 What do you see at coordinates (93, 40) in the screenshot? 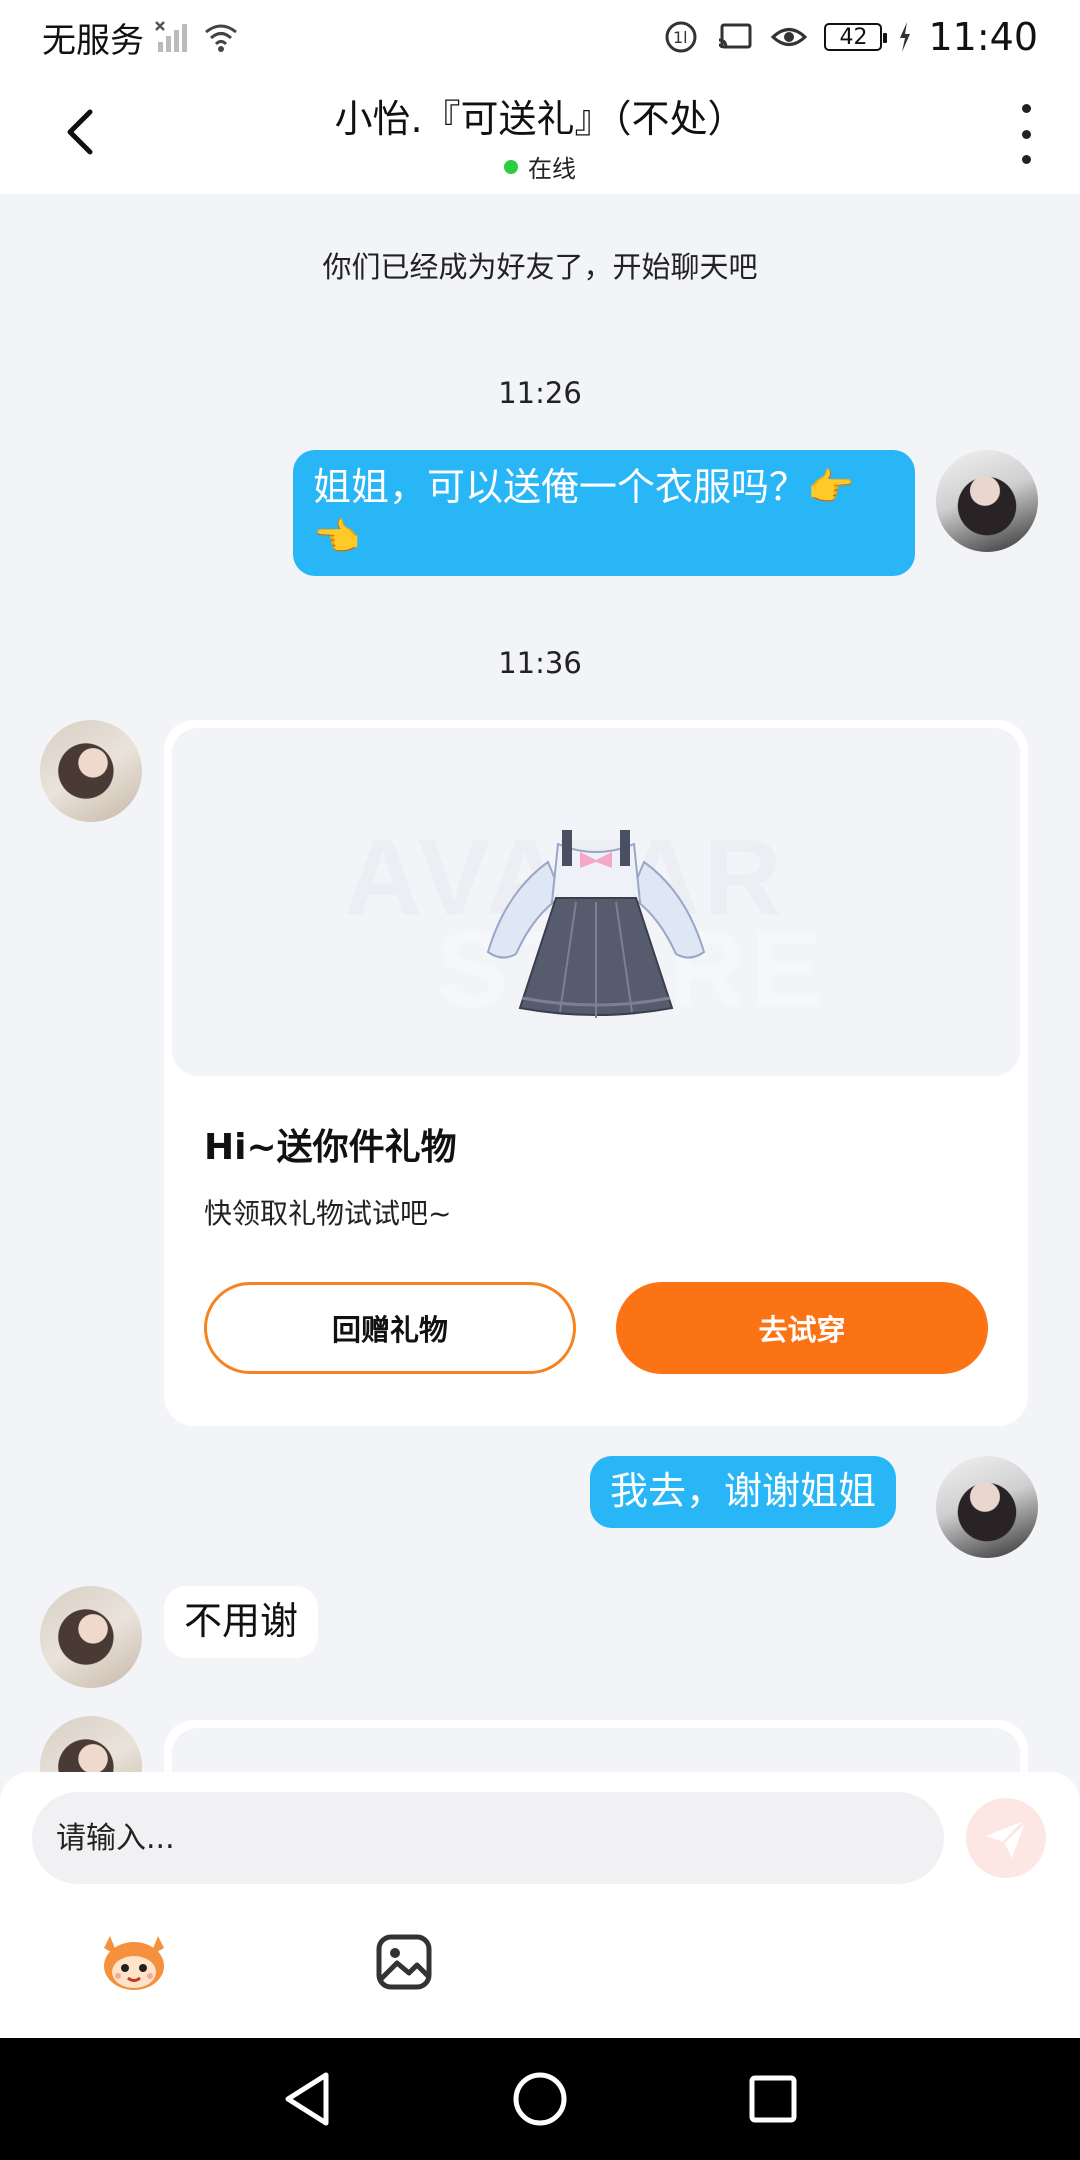
I see `carrier-text: 无服务` at bounding box center [93, 40].